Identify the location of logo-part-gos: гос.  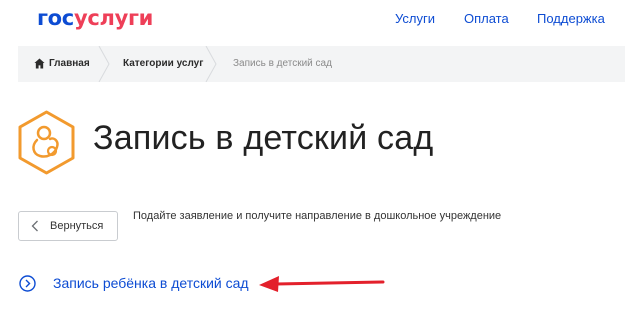
(55, 18).